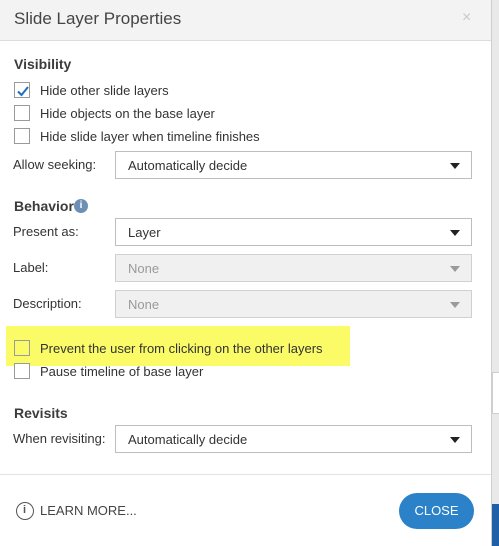 The width and height of the screenshot is (499, 546). What do you see at coordinates (47, 303) in the screenshot?
I see `description-label: Description:` at bounding box center [47, 303].